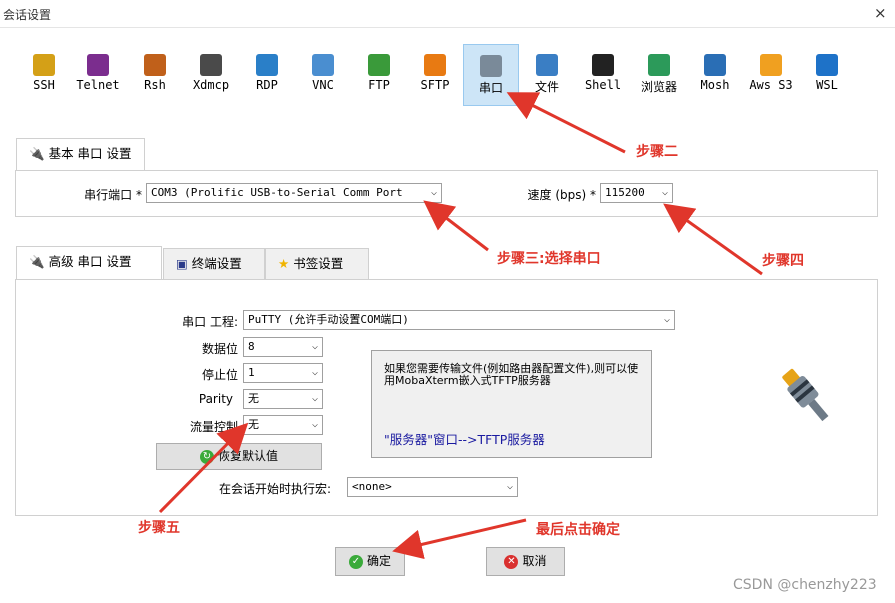 This screenshot has width=895, height=603. I want to click on annotation-step4: 步骤四, so click(783, 261).